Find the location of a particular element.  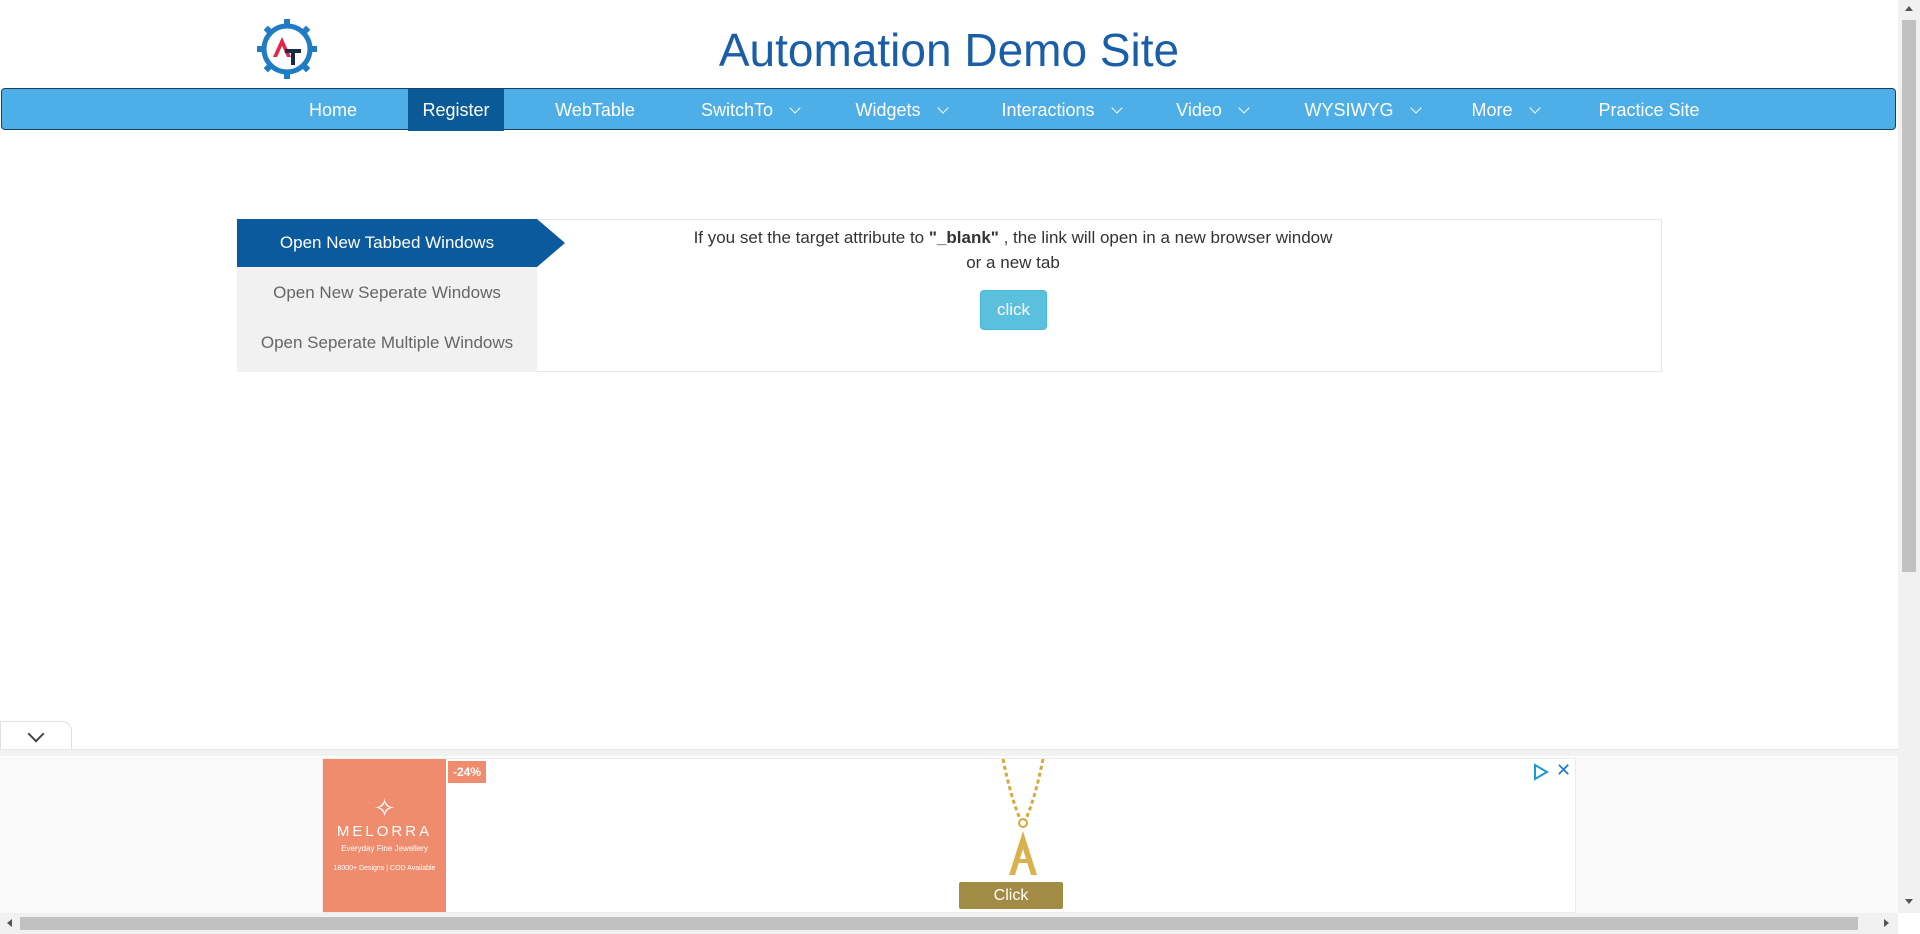

tab-open-new-tabbed-windows: Open New Tabbed Windows is located at coordinates (401, 243).